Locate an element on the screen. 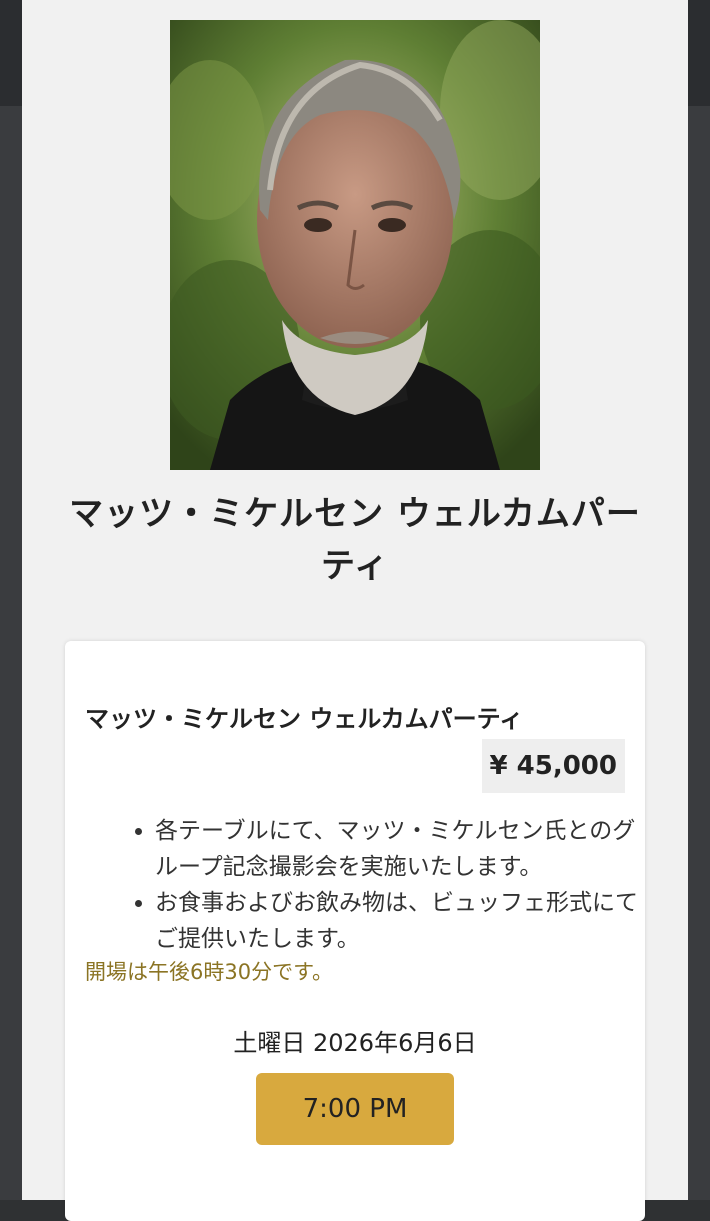 The image size is (710, 1221). ticket-name: マッツ・ミケルセン ウェルカムパーティ is located at coordinates (304, 719).